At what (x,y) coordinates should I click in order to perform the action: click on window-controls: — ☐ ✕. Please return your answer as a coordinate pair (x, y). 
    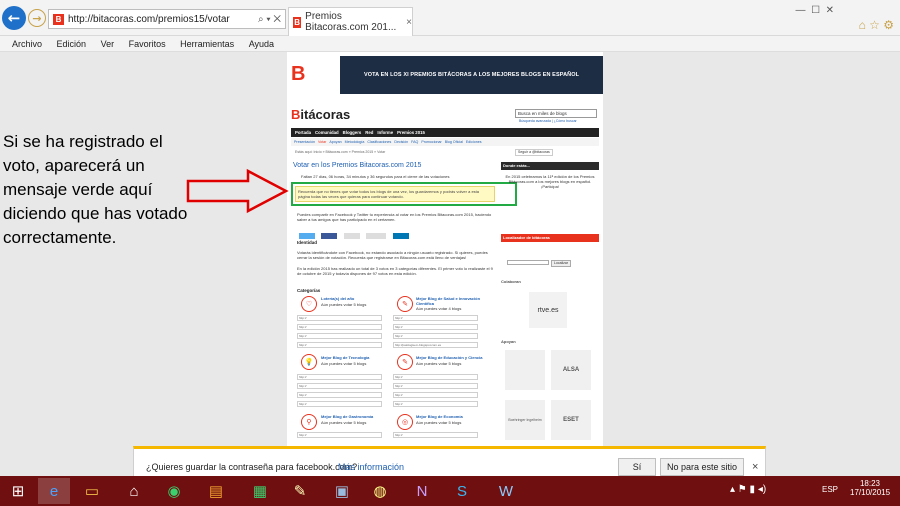
    Looking at the image, I should click on (815, 10).